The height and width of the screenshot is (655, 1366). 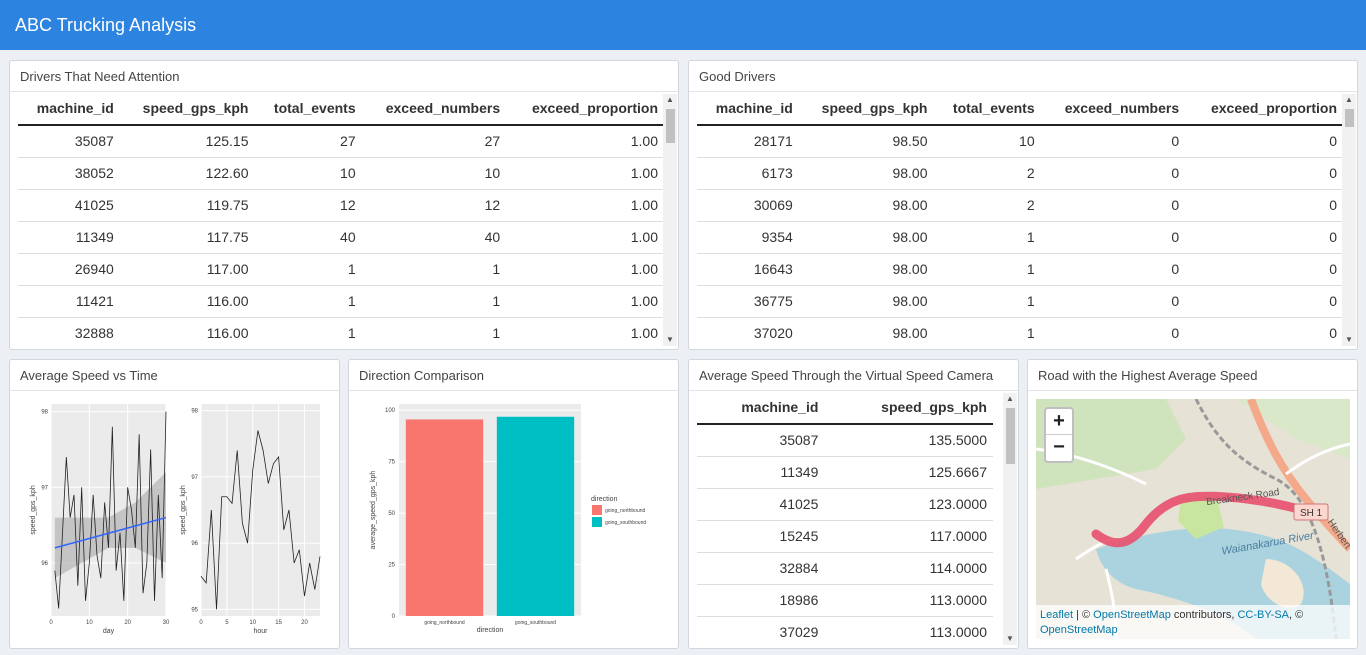 What do you see at coordinates (341, 173) in the screenshot?
I see `table-row: 38052 122.60 10 10 1.00` at bounding box center [341, 173].